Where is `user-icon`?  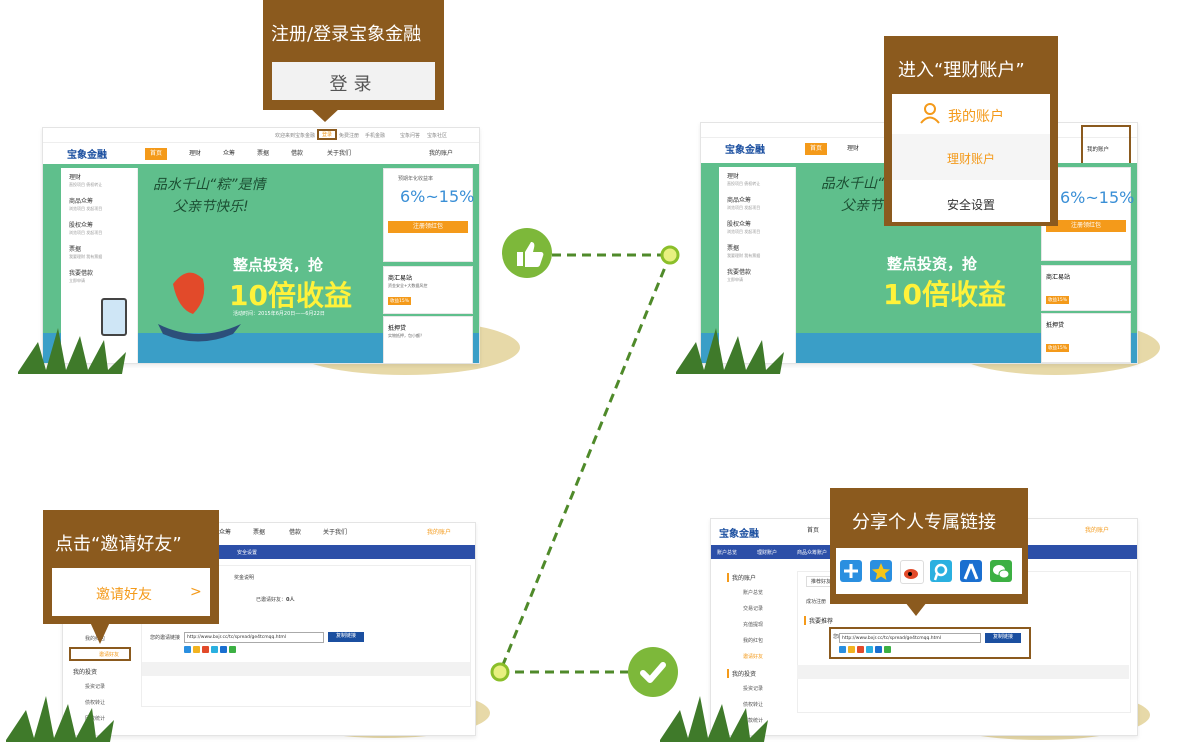 user-icon is located at coordinates (930, 113).